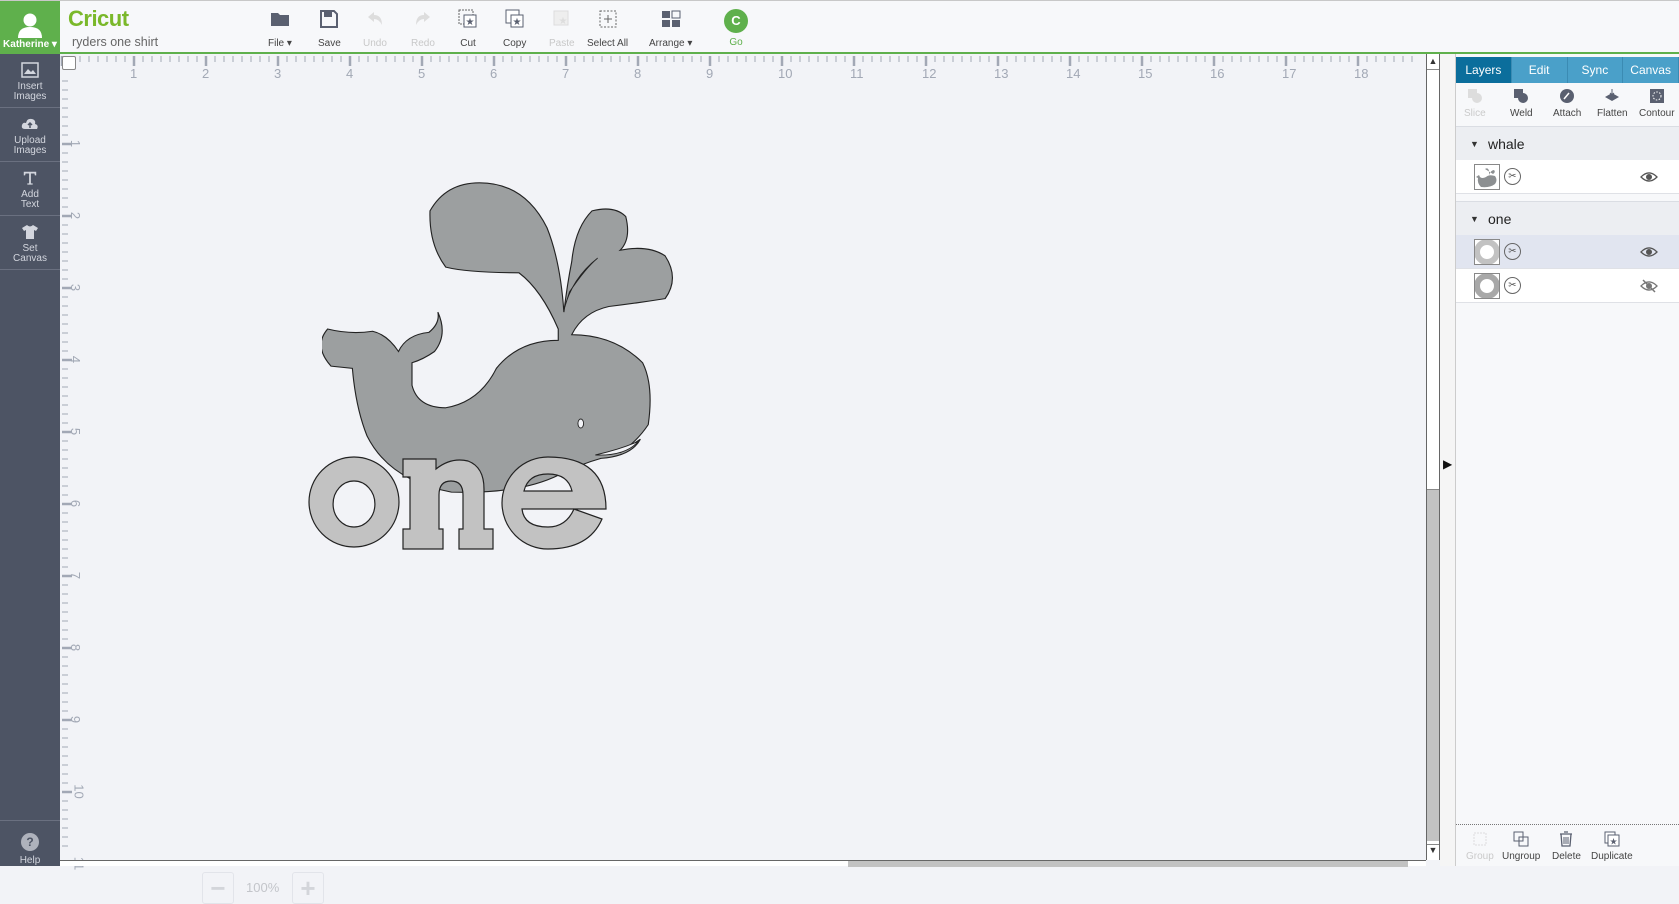 The height and width of the screenshot is (904, 1679). I want to click on group-button: Group, so click(1480, 846).